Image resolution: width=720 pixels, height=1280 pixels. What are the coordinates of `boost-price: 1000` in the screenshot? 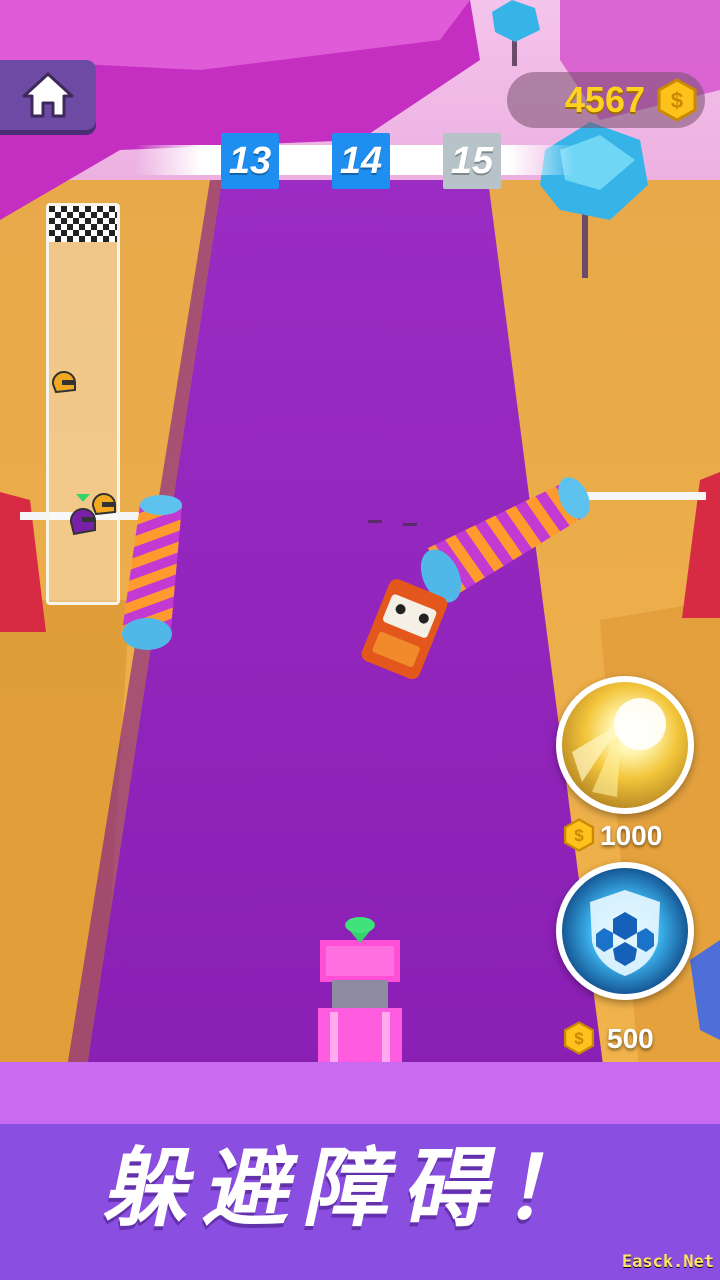 It's located at (631, 835).